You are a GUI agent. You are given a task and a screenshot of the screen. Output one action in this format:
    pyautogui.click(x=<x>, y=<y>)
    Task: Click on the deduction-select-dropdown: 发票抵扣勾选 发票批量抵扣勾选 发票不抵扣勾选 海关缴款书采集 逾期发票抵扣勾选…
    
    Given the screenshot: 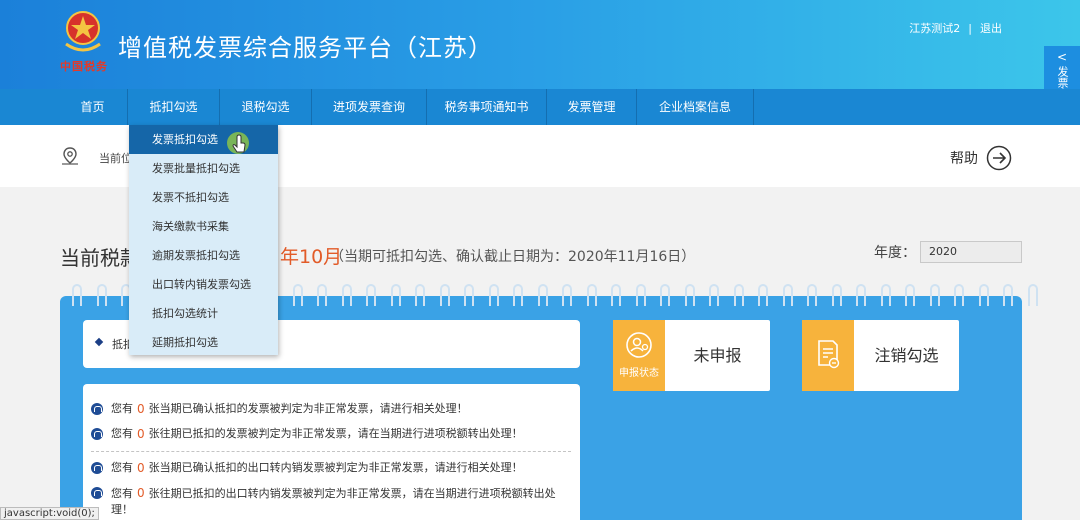 What is the action you would take?
    pyautogui.click(x=203, y=240)
    